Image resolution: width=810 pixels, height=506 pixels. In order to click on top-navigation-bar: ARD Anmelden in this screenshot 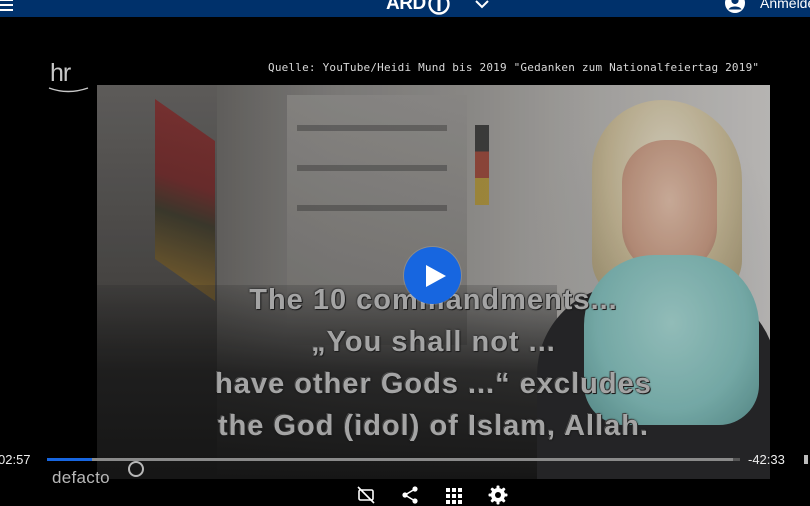, I will do `click(405, 8)`.